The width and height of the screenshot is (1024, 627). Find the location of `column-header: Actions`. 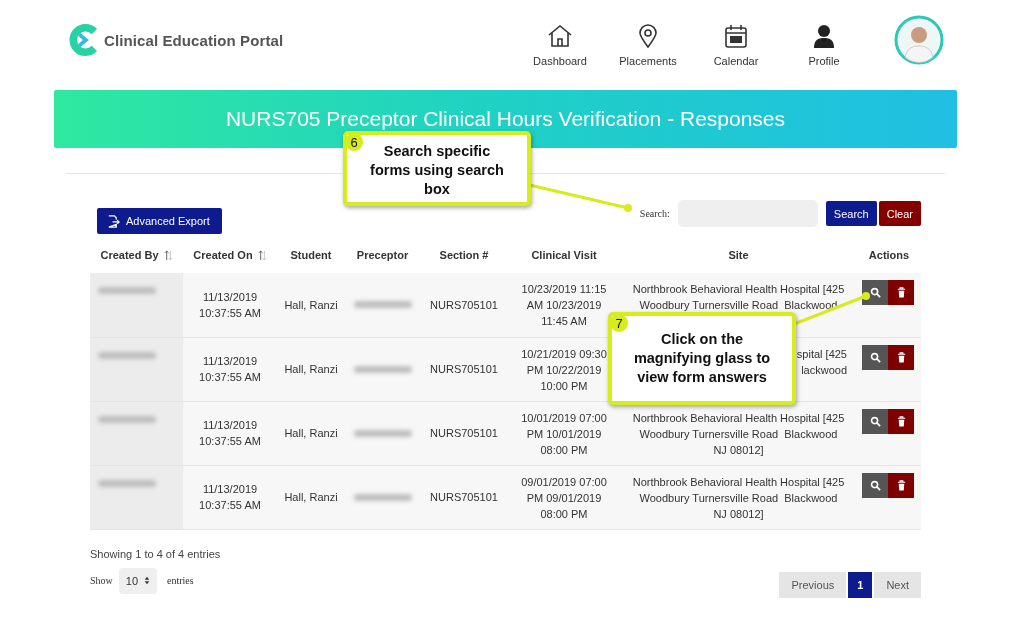

column-header: Actions is located at coordinates (889, 255).